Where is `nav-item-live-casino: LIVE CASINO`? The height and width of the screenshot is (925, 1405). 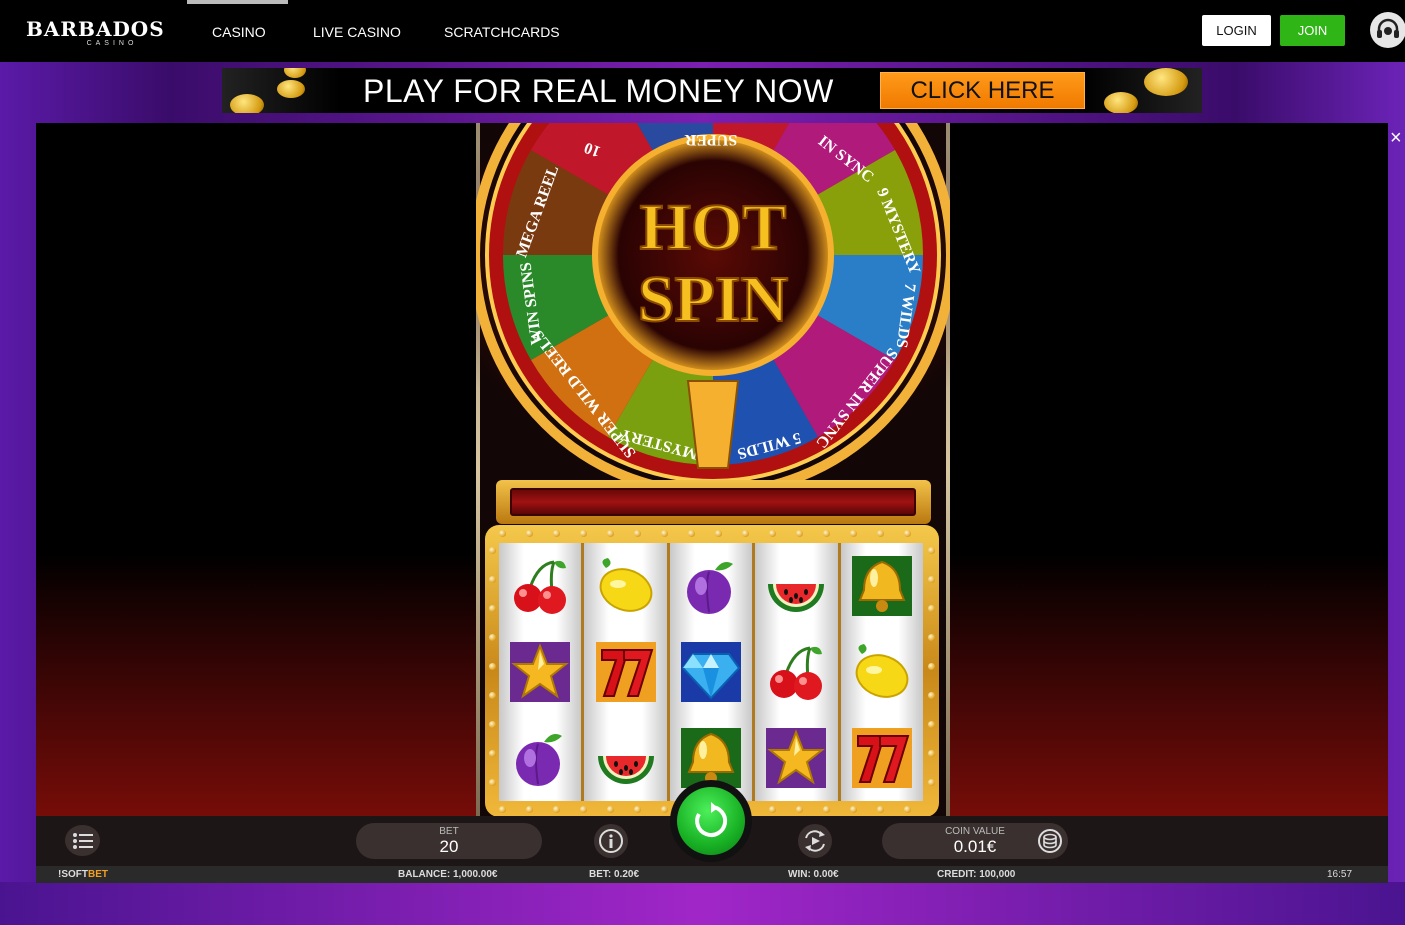 nav-item-live-casino: LIVE CASINO is located at coordinates (357, 32).